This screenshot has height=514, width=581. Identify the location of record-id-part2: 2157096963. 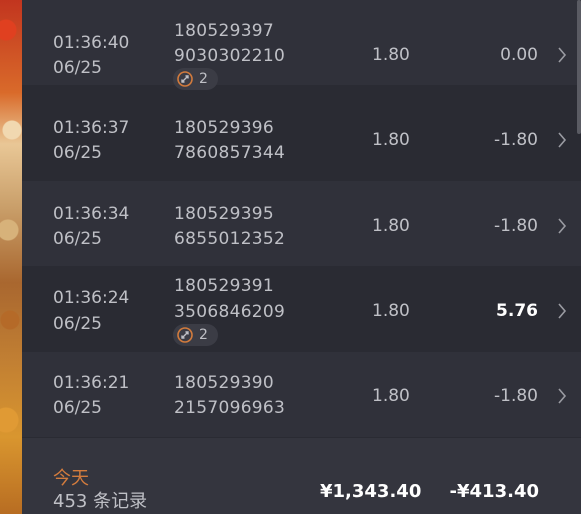
(230, 408).